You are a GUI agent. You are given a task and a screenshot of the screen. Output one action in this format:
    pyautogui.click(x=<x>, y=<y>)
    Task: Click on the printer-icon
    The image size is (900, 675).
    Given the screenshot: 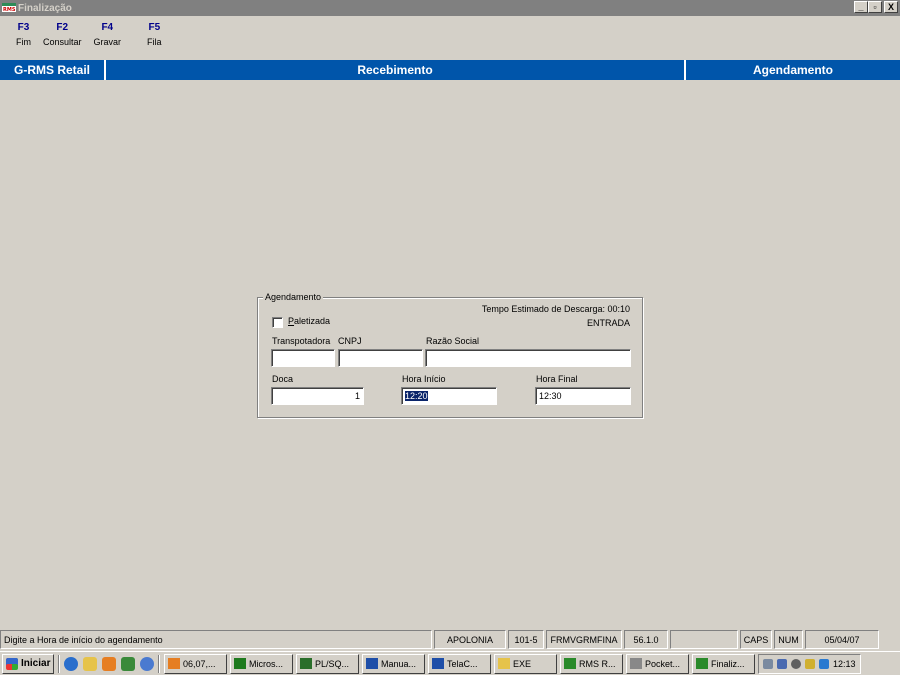 What is the action you would take?
    pyautogui.click(x=768, y=663)
    